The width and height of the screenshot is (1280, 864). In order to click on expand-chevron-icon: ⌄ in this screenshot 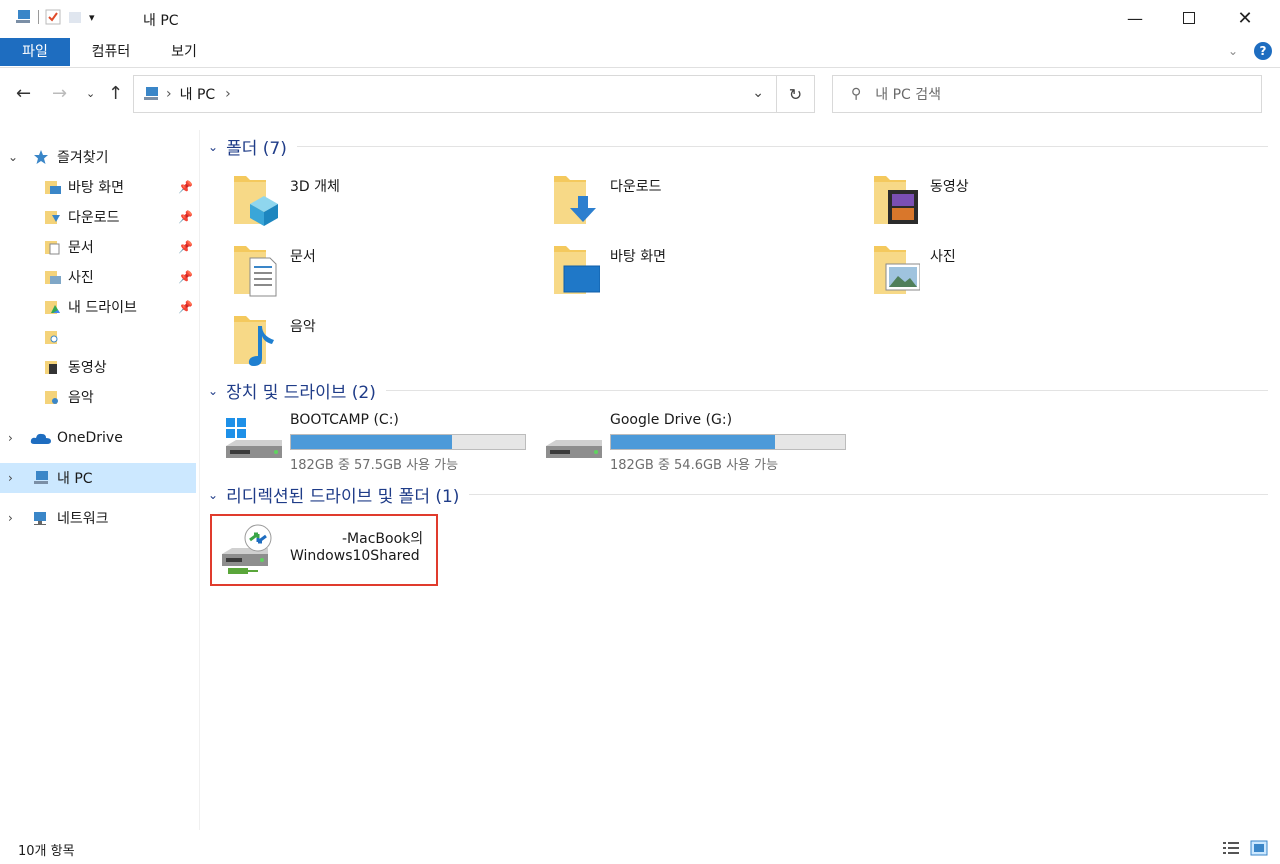, I will do `click(13, 157)`.